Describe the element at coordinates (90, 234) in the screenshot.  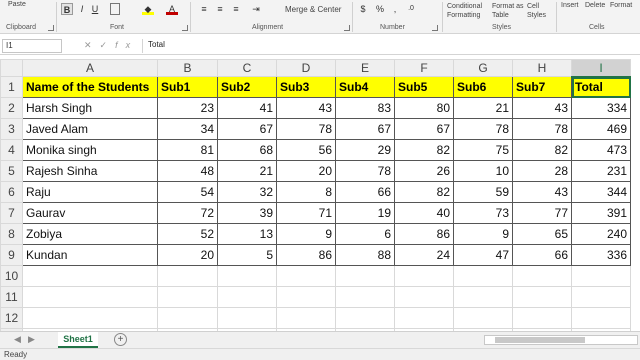
I see `student-name-cell: Zobiya` at that location.